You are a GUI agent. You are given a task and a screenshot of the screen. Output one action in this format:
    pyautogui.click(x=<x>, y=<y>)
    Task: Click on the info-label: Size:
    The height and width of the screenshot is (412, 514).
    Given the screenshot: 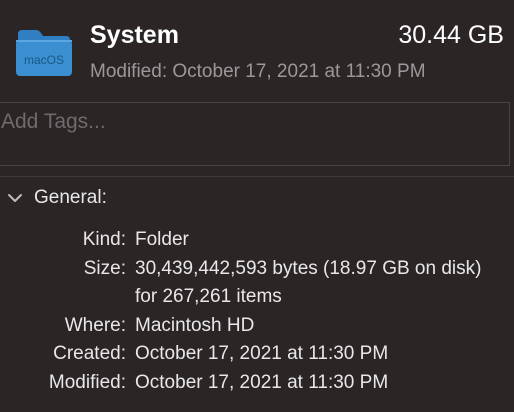 What is the action you would take?
    pyautogui.click(x=104, y=268)
    